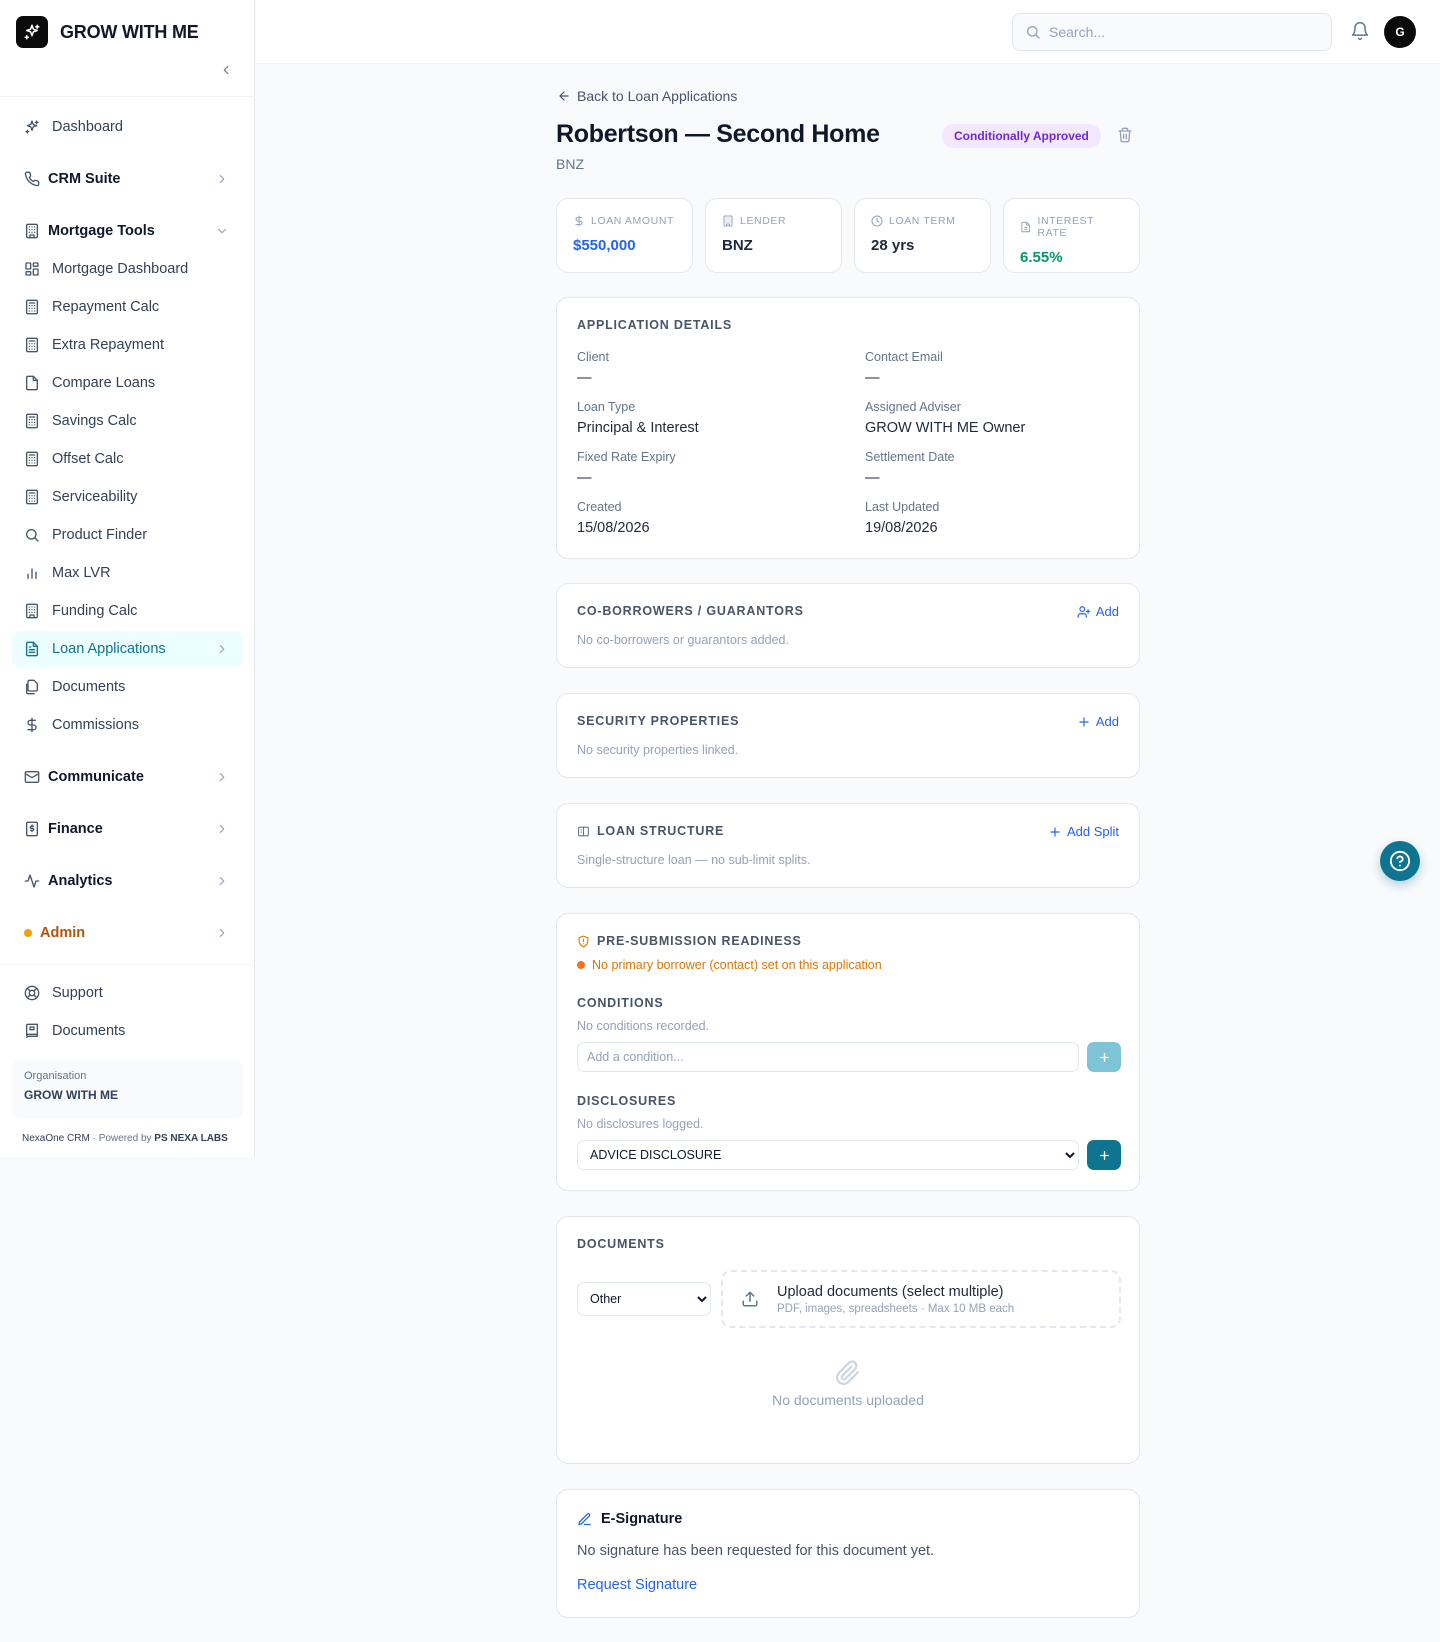 The height and width of the screenshot is (1642, 1440). I want to click on sidebar-item-label: Extra Repayment, so click(108, 345).